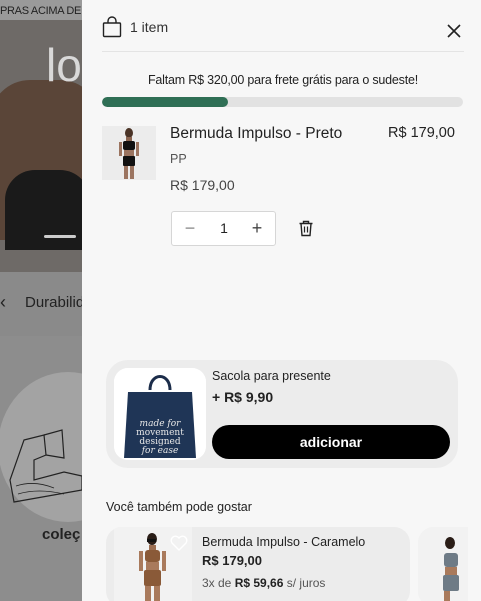 The height and width of the screenshot is (601, 481). I want to click on hero-banner: lo, so click(45, 146).